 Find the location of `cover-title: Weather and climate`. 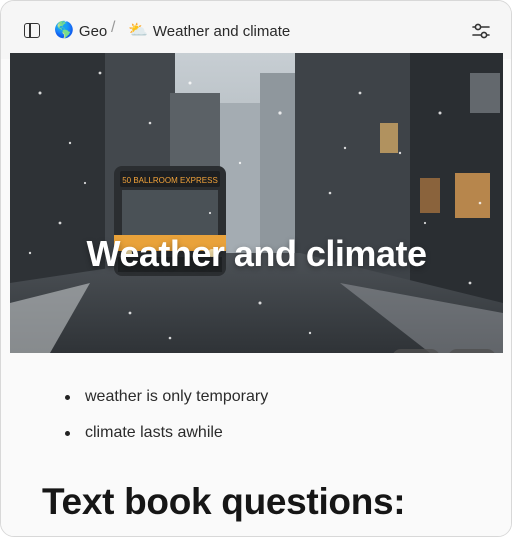

cover-title: Weather and climate is located at coordinates (256, 253).